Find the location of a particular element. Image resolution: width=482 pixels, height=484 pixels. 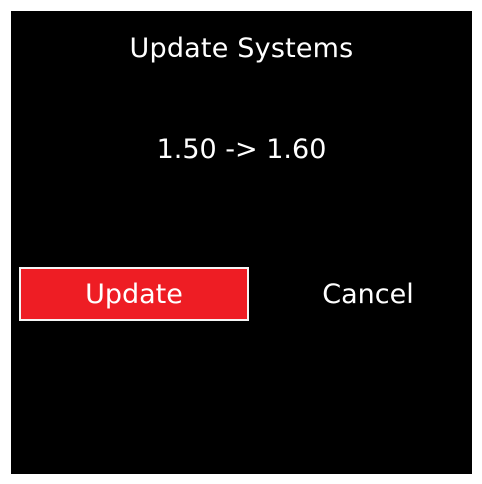

cancel-button-label: Cancel is located at coordinates (368, 294).